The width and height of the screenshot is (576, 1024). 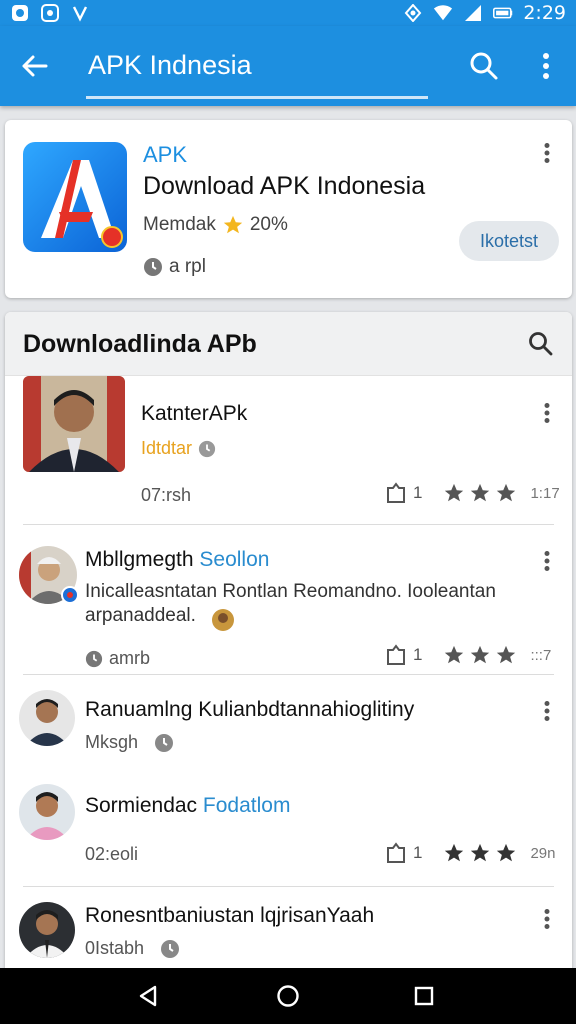 I want to click on back-button, so click(x=34, y=66).